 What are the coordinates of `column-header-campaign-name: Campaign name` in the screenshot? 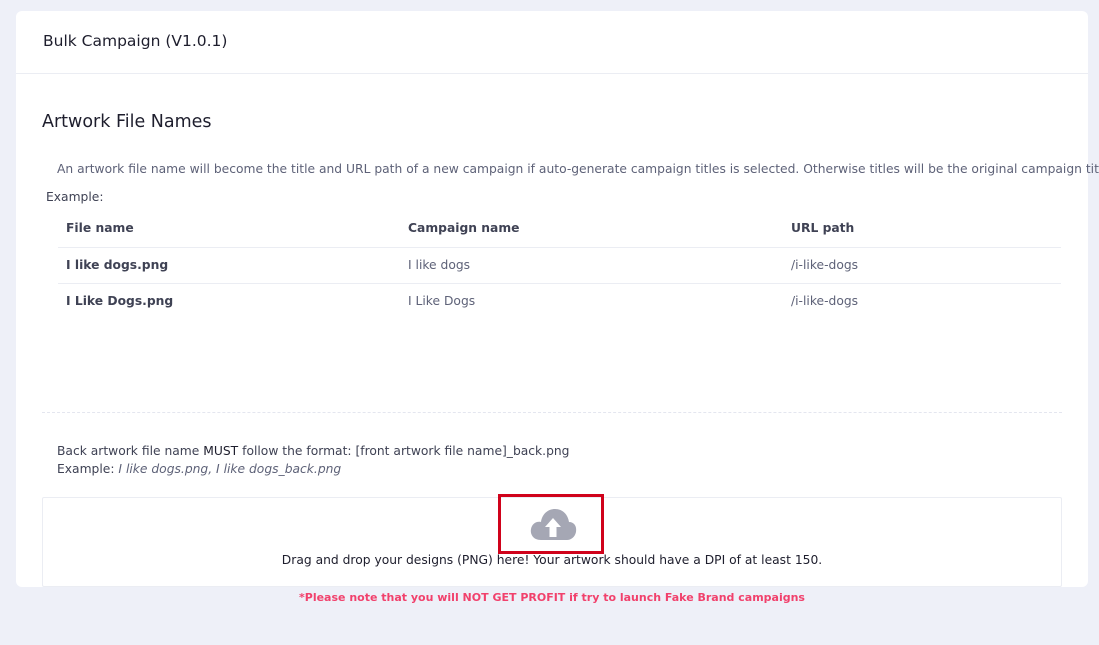 It's located at (591, 229).